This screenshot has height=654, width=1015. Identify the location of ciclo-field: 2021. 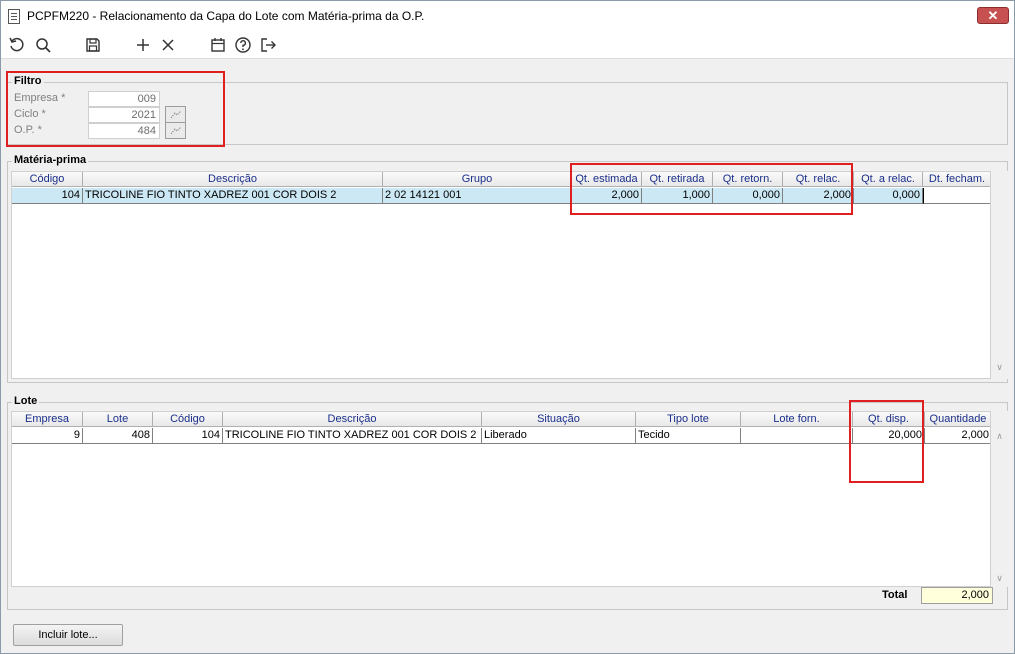
(124, 115).